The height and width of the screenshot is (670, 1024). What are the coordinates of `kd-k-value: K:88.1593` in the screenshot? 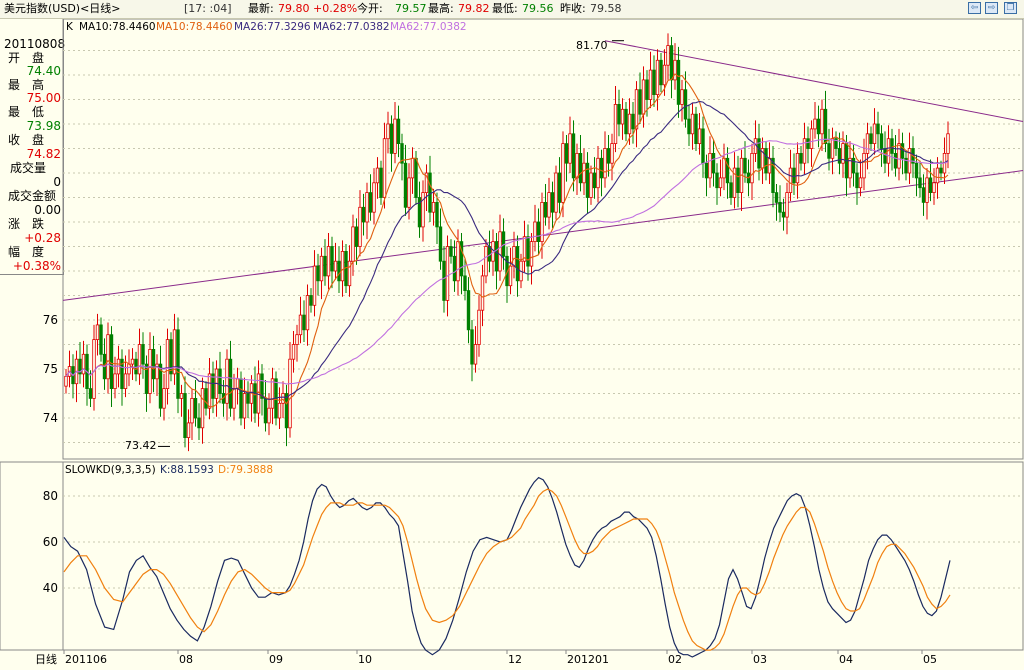 It's located at (187, 470).